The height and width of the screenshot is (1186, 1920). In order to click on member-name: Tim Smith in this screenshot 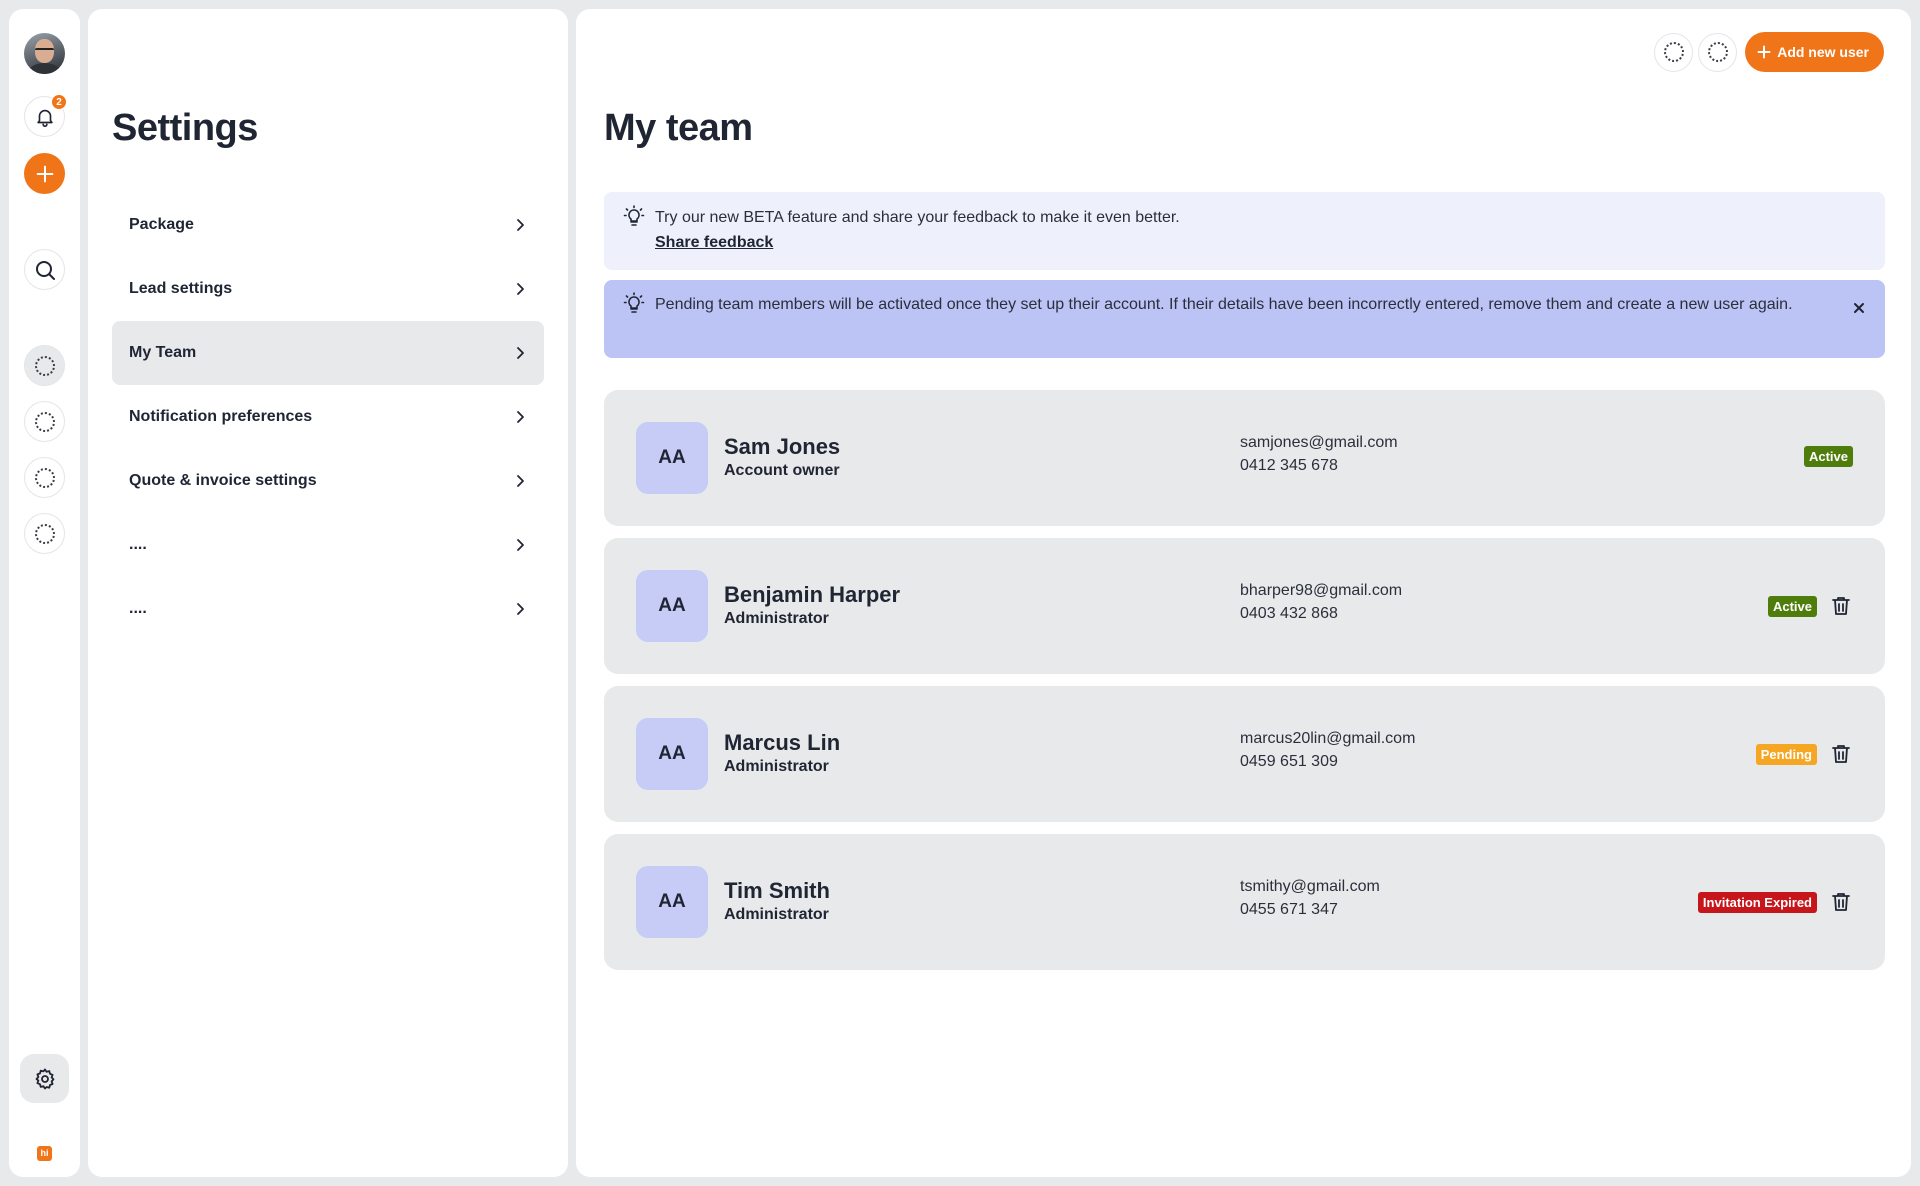, I will do `click(777, 890)`.